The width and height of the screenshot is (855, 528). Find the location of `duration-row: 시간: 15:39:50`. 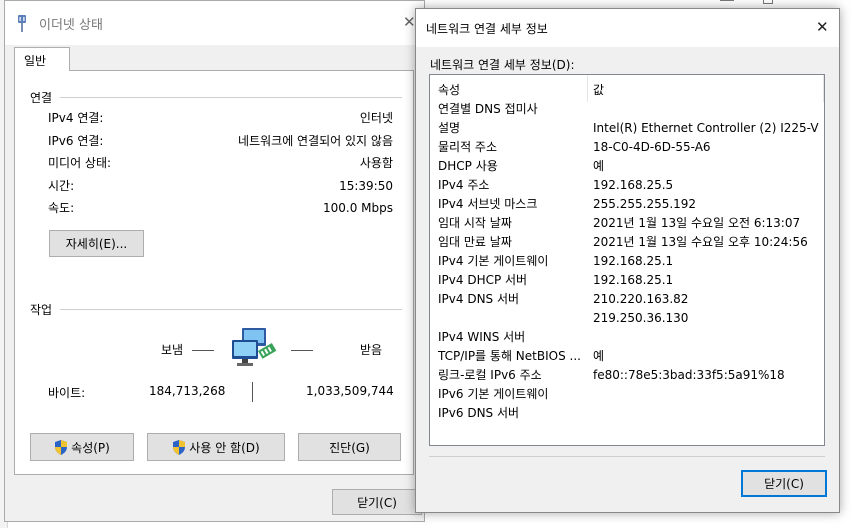

duration-row: 시간: 15:39:50 is located at coordinates (220, 186).